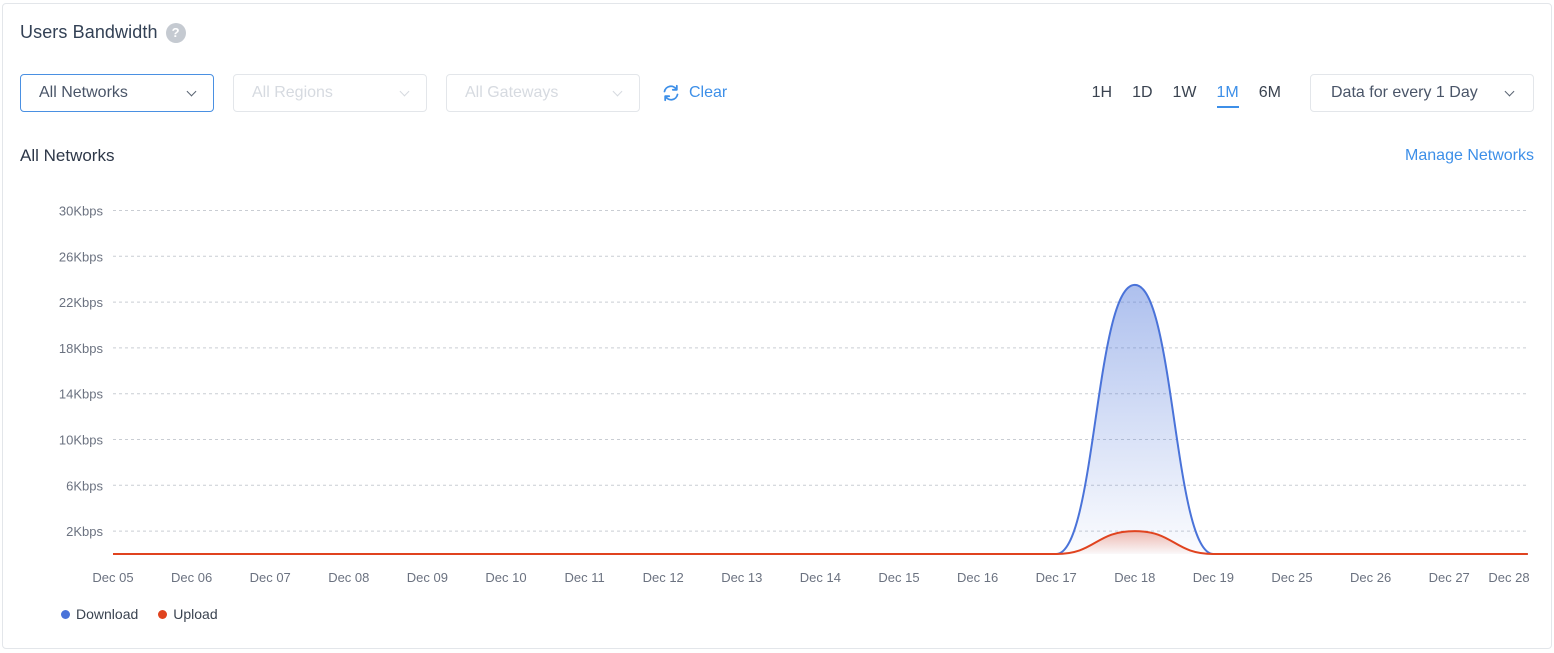  I want to click on range-tab-1w: 1W, so click(1185, 96).